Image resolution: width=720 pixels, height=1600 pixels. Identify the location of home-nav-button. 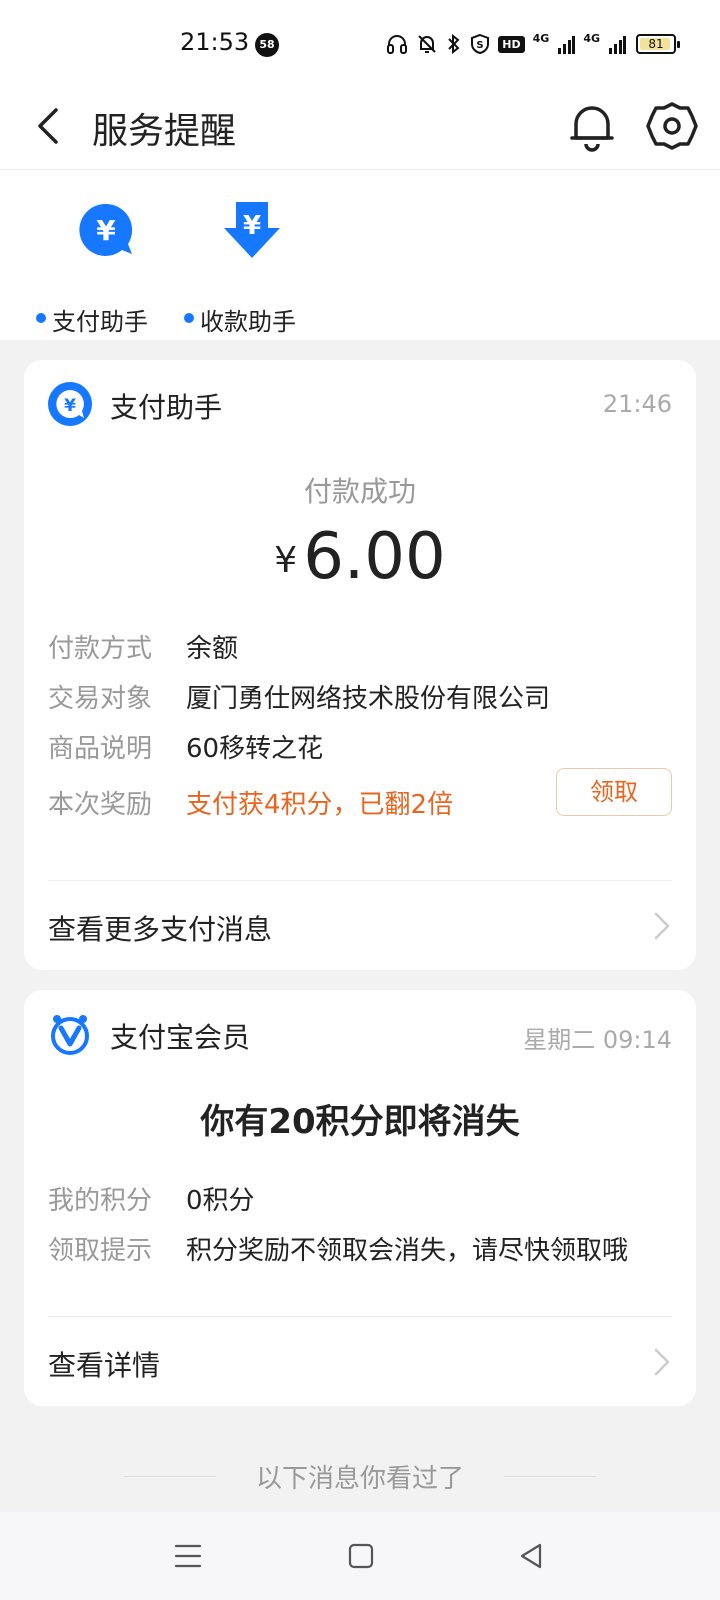
(360, 1556).